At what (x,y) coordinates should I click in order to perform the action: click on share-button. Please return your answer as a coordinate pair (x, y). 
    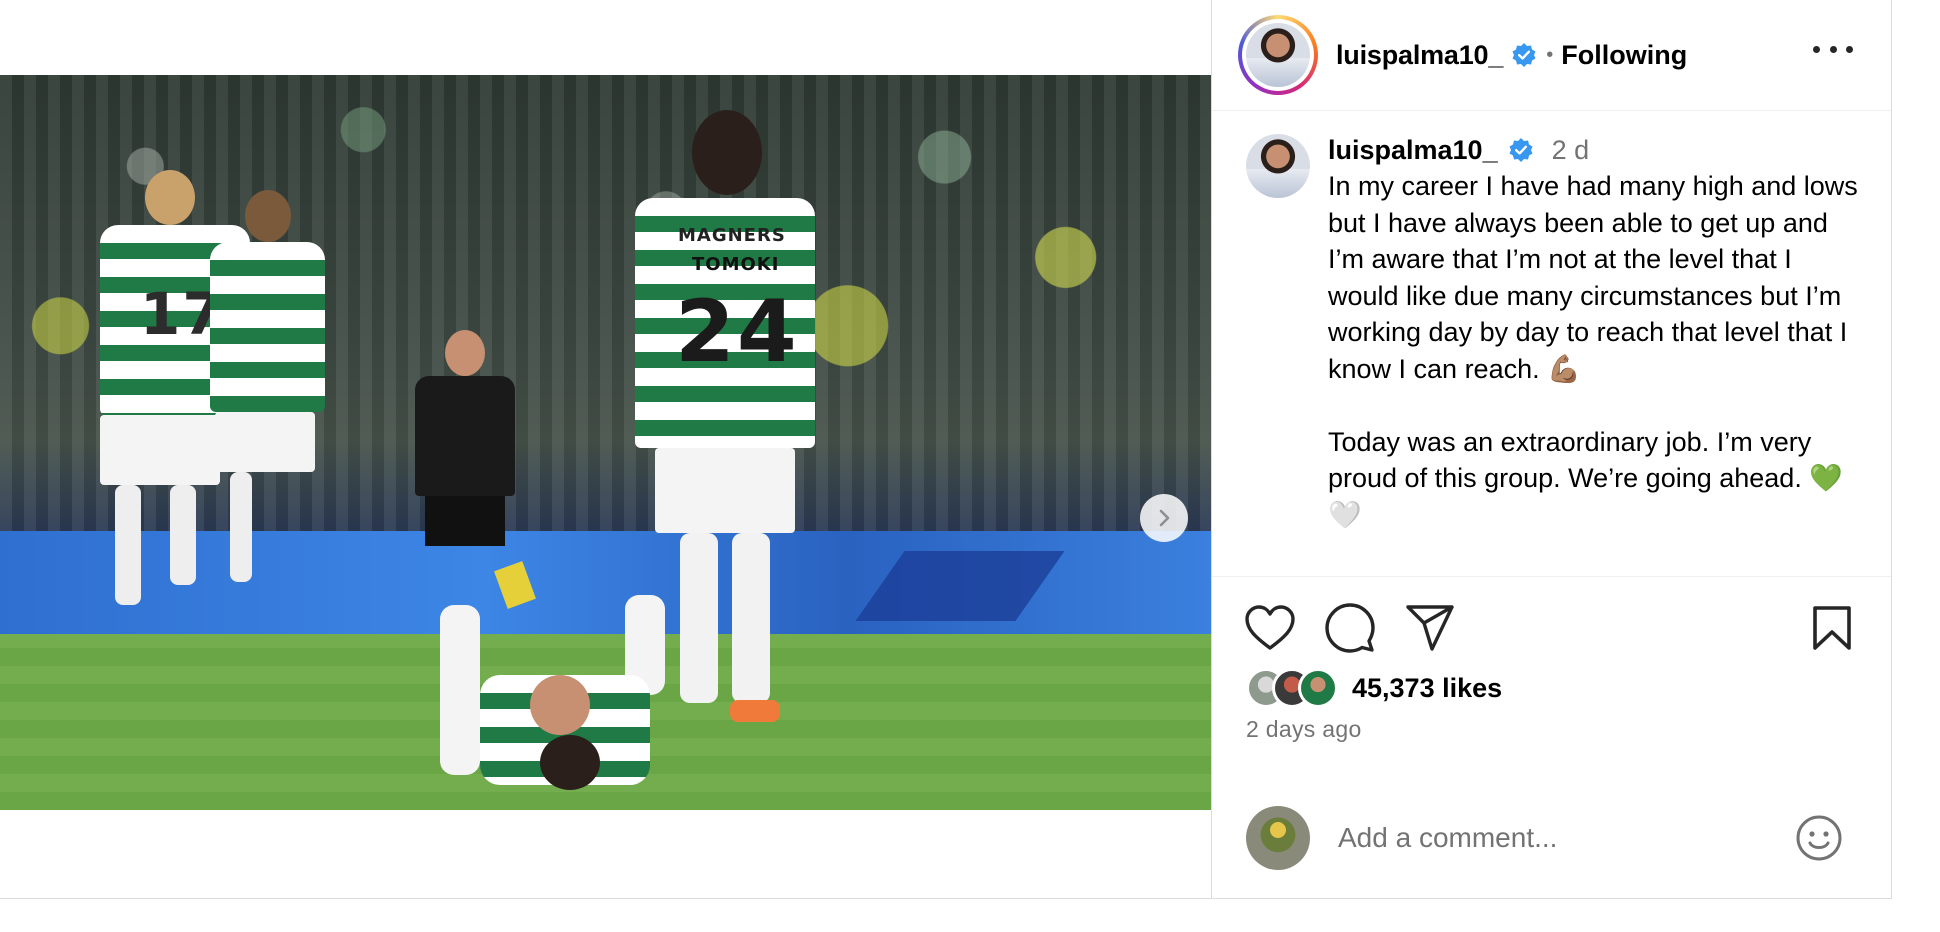
    Looking at the image, I should click on (1430, 628).